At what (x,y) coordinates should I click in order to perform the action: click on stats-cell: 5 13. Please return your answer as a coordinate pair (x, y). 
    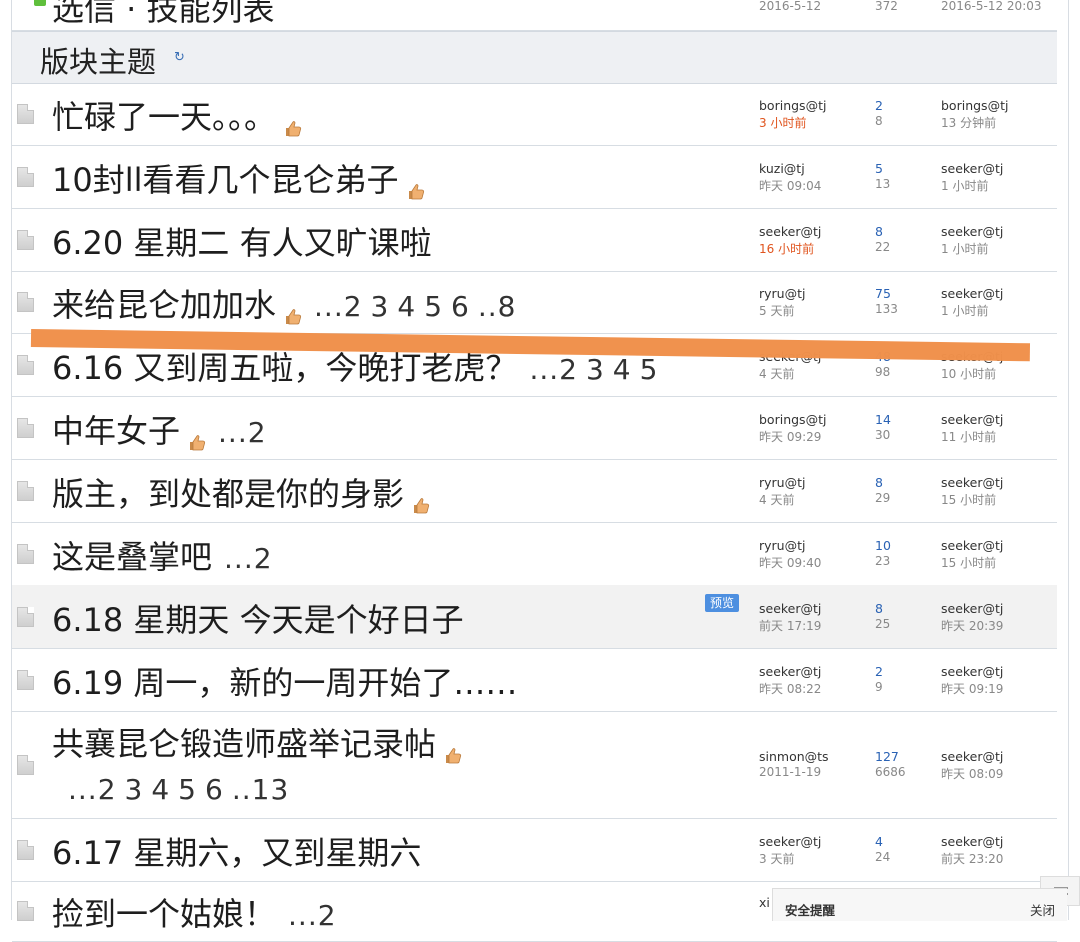
    Looking at the image, I should click on (882, 176).